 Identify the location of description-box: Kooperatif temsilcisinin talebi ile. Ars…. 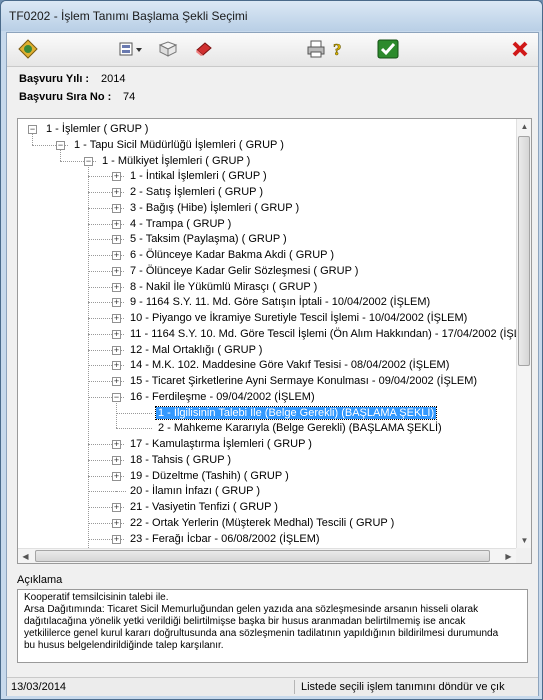
(272, 626).